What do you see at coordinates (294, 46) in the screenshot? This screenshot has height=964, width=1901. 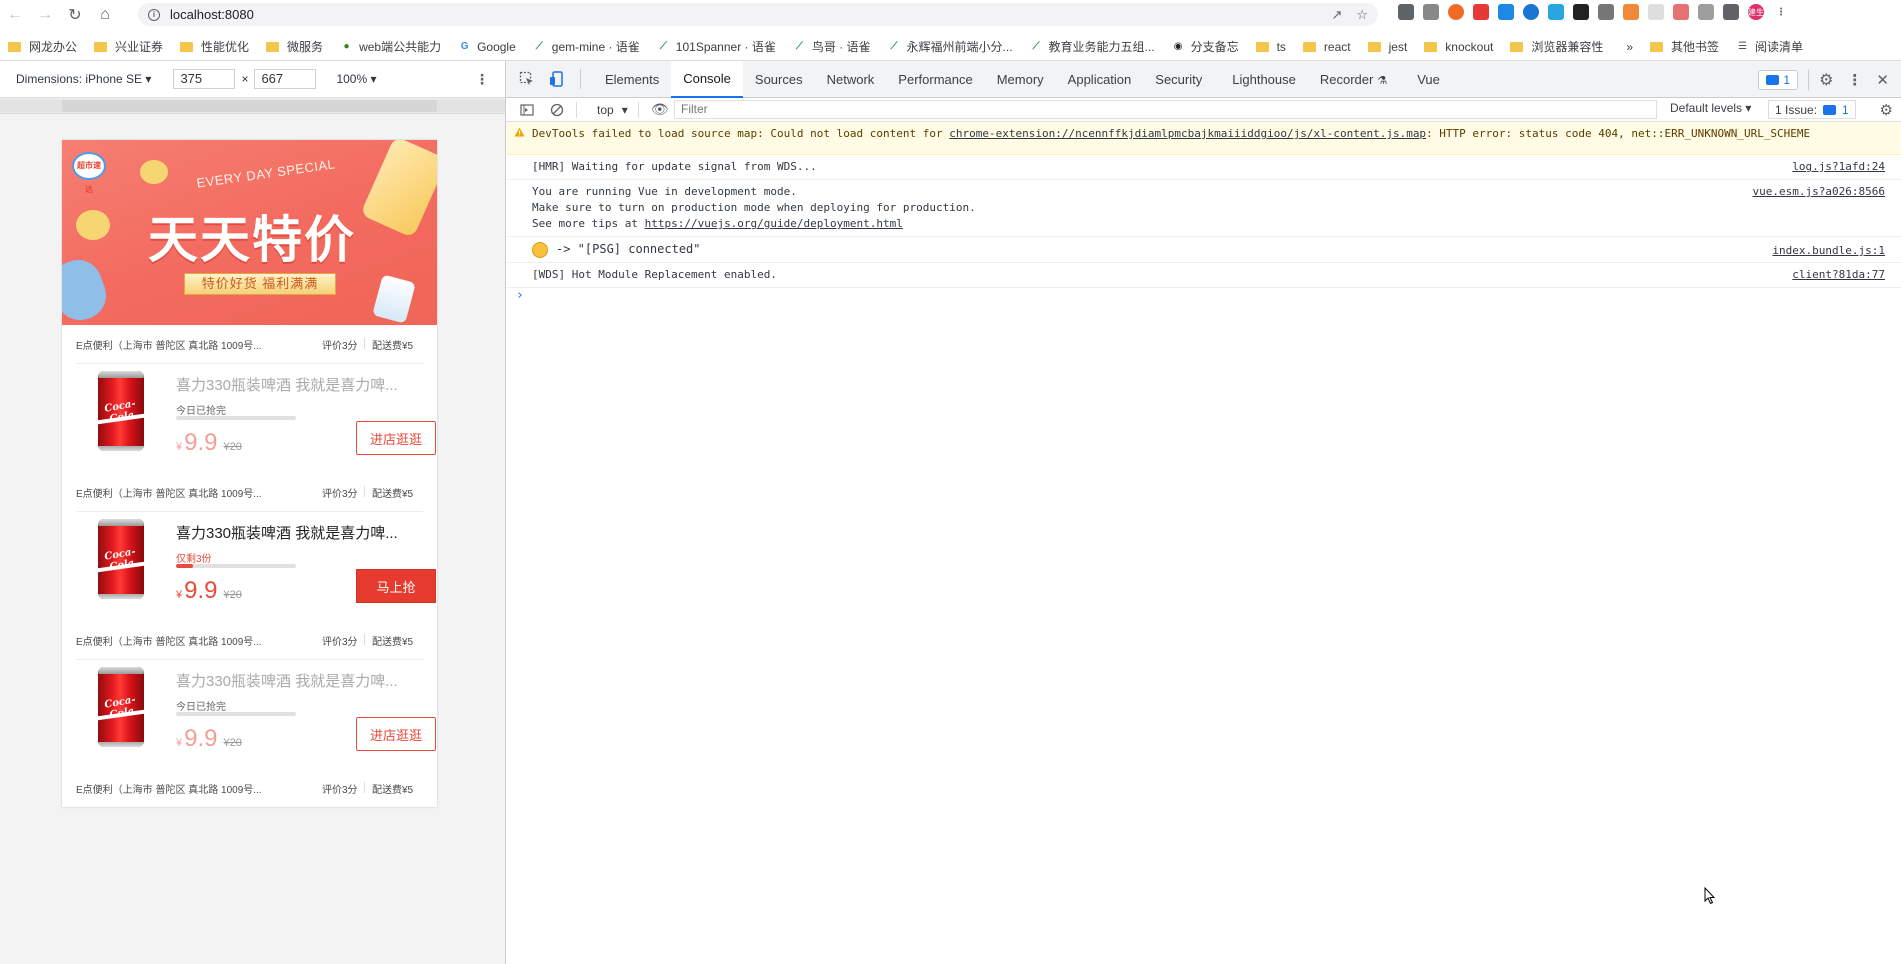 I see `bookmark-item: 微服务` at bounding box center [294, 46].